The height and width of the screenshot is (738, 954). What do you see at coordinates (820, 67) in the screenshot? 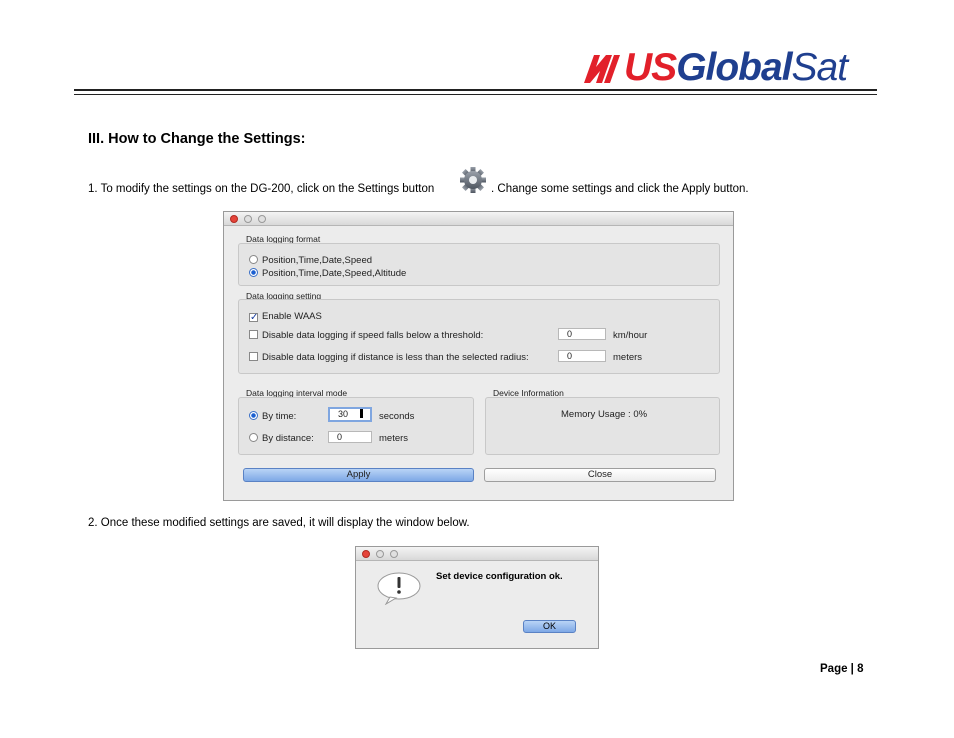
I see `logo-sat: Sat` at bounding box center [820, 67].